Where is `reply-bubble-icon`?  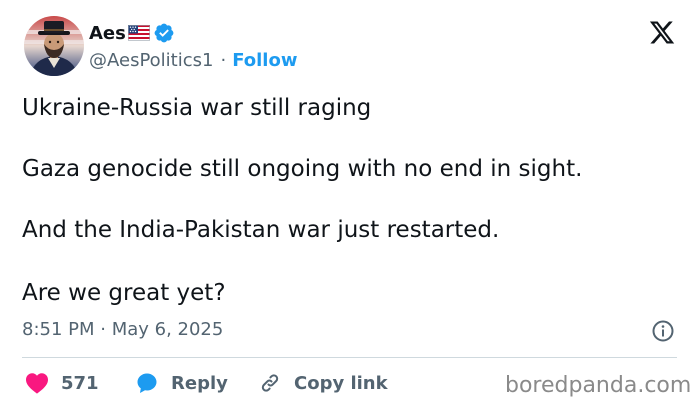 reply-bubble-icon is located at coordinates (147, 383).